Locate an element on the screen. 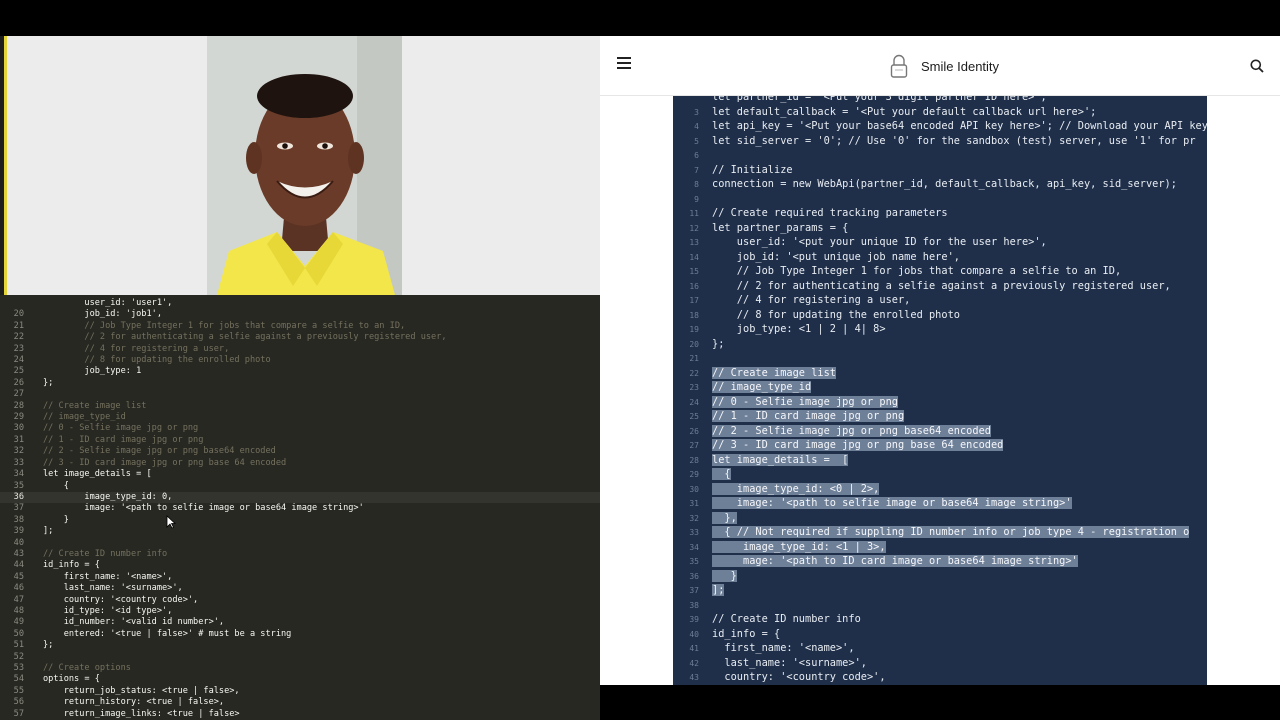 The height and width of the screenshot is (720, 1280). code-line: 43 country: '<country code>', is located at coordinates (940, 677).